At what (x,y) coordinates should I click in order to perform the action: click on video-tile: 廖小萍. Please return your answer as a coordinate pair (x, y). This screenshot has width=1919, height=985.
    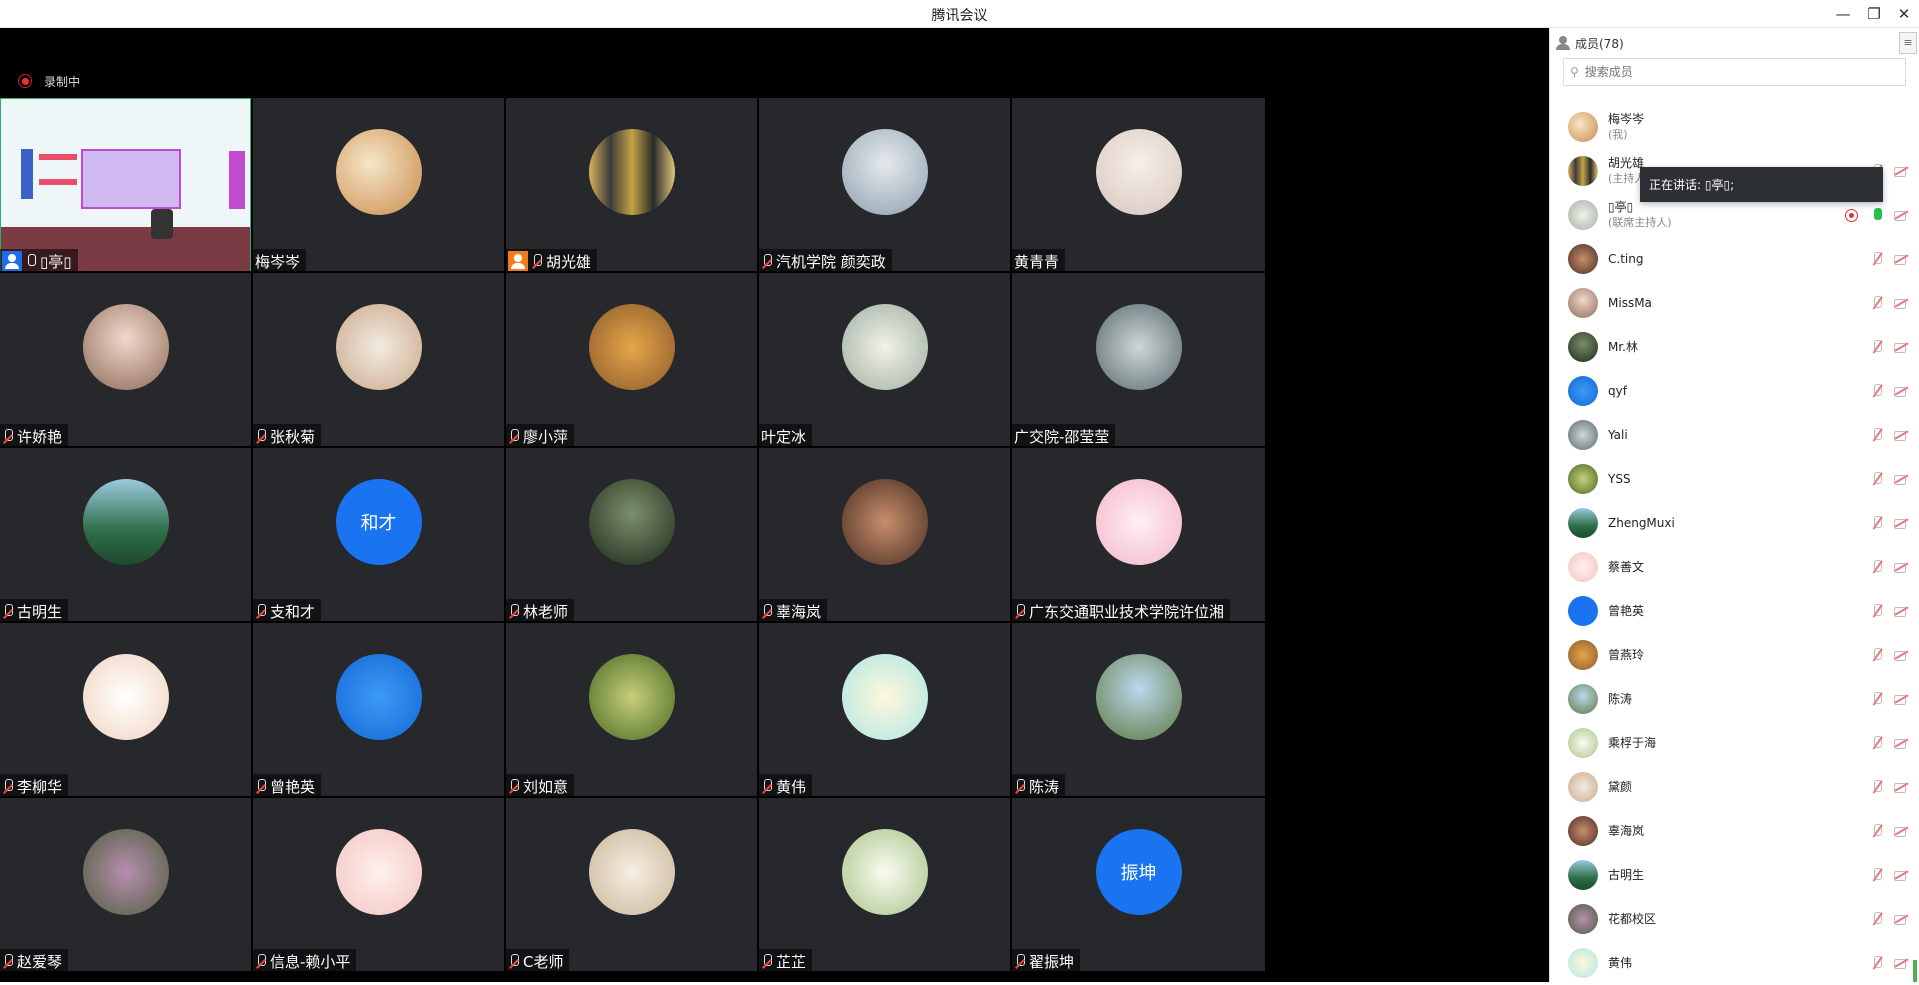
    Looking at the image, I should click on (631, 359).